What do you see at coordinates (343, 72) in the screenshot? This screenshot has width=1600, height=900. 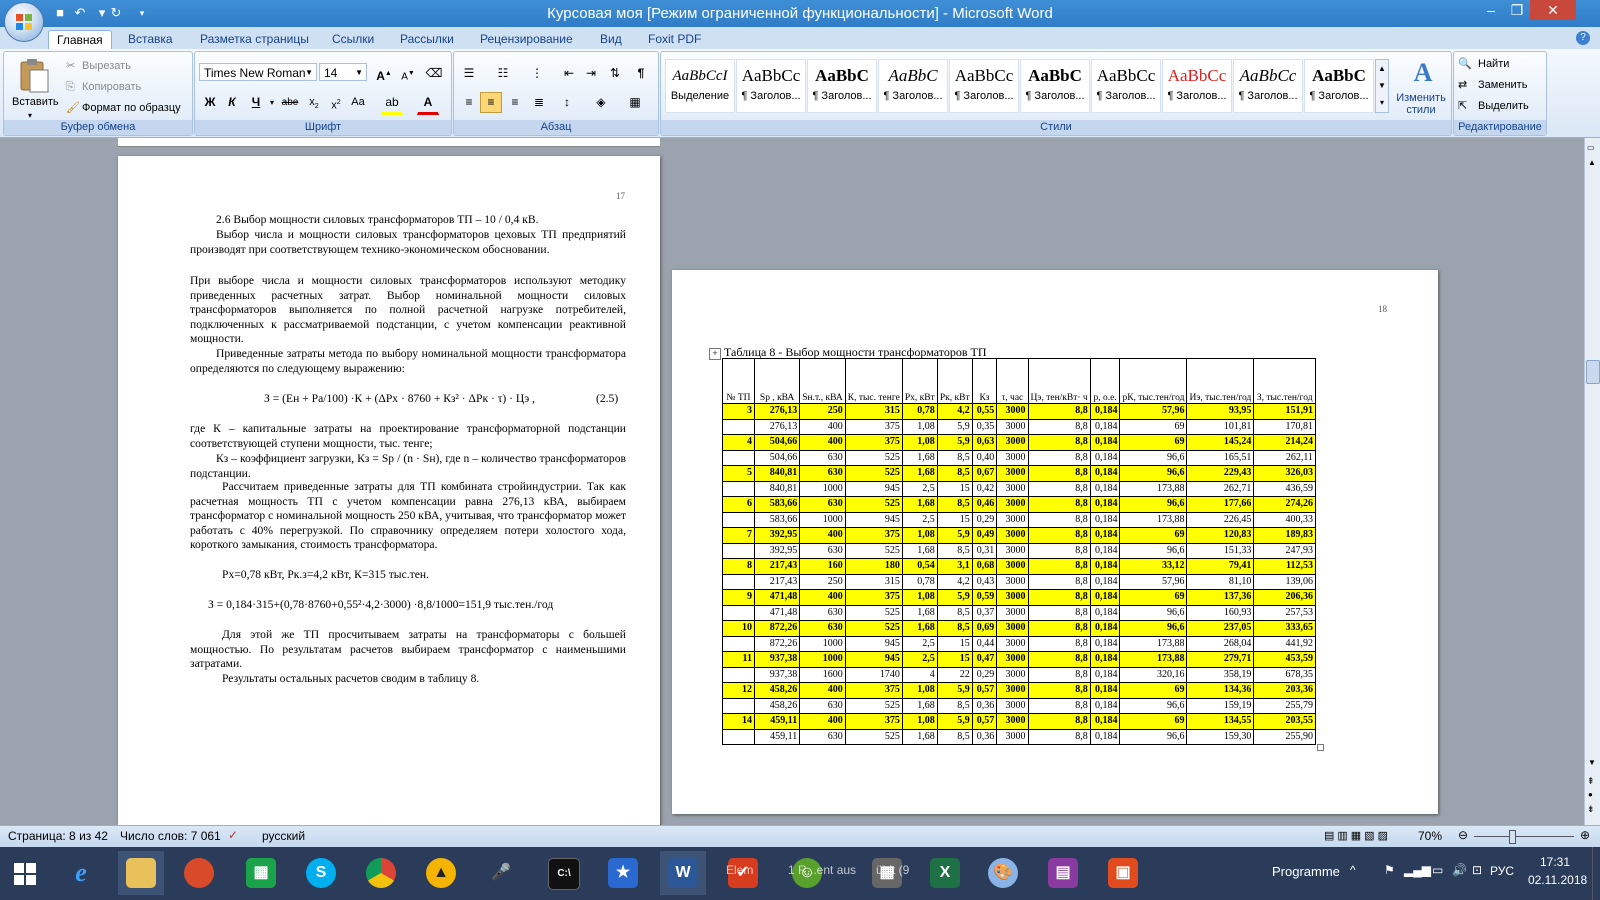 I see `font-size-combo: 14 ▼` at bounding box center [343, 72].